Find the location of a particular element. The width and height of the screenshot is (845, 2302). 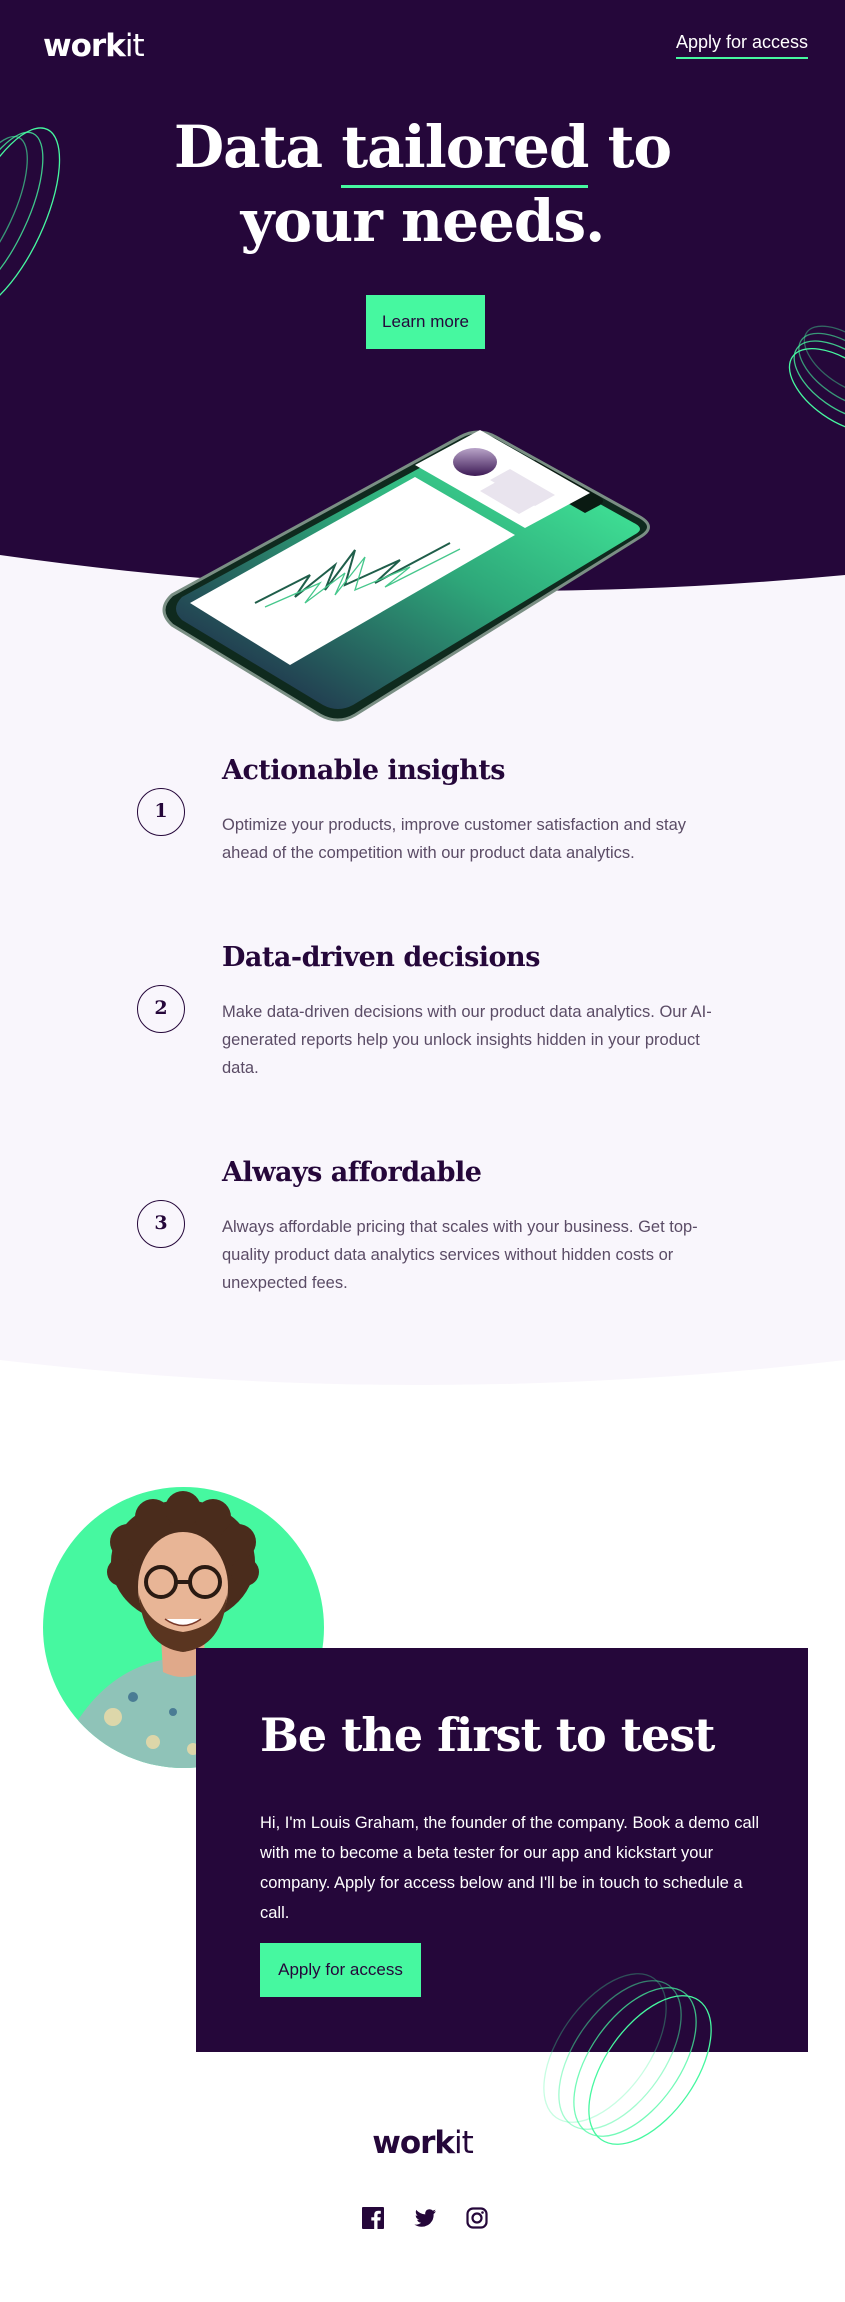

header-logo: workit is located at coordinates (94, 46).